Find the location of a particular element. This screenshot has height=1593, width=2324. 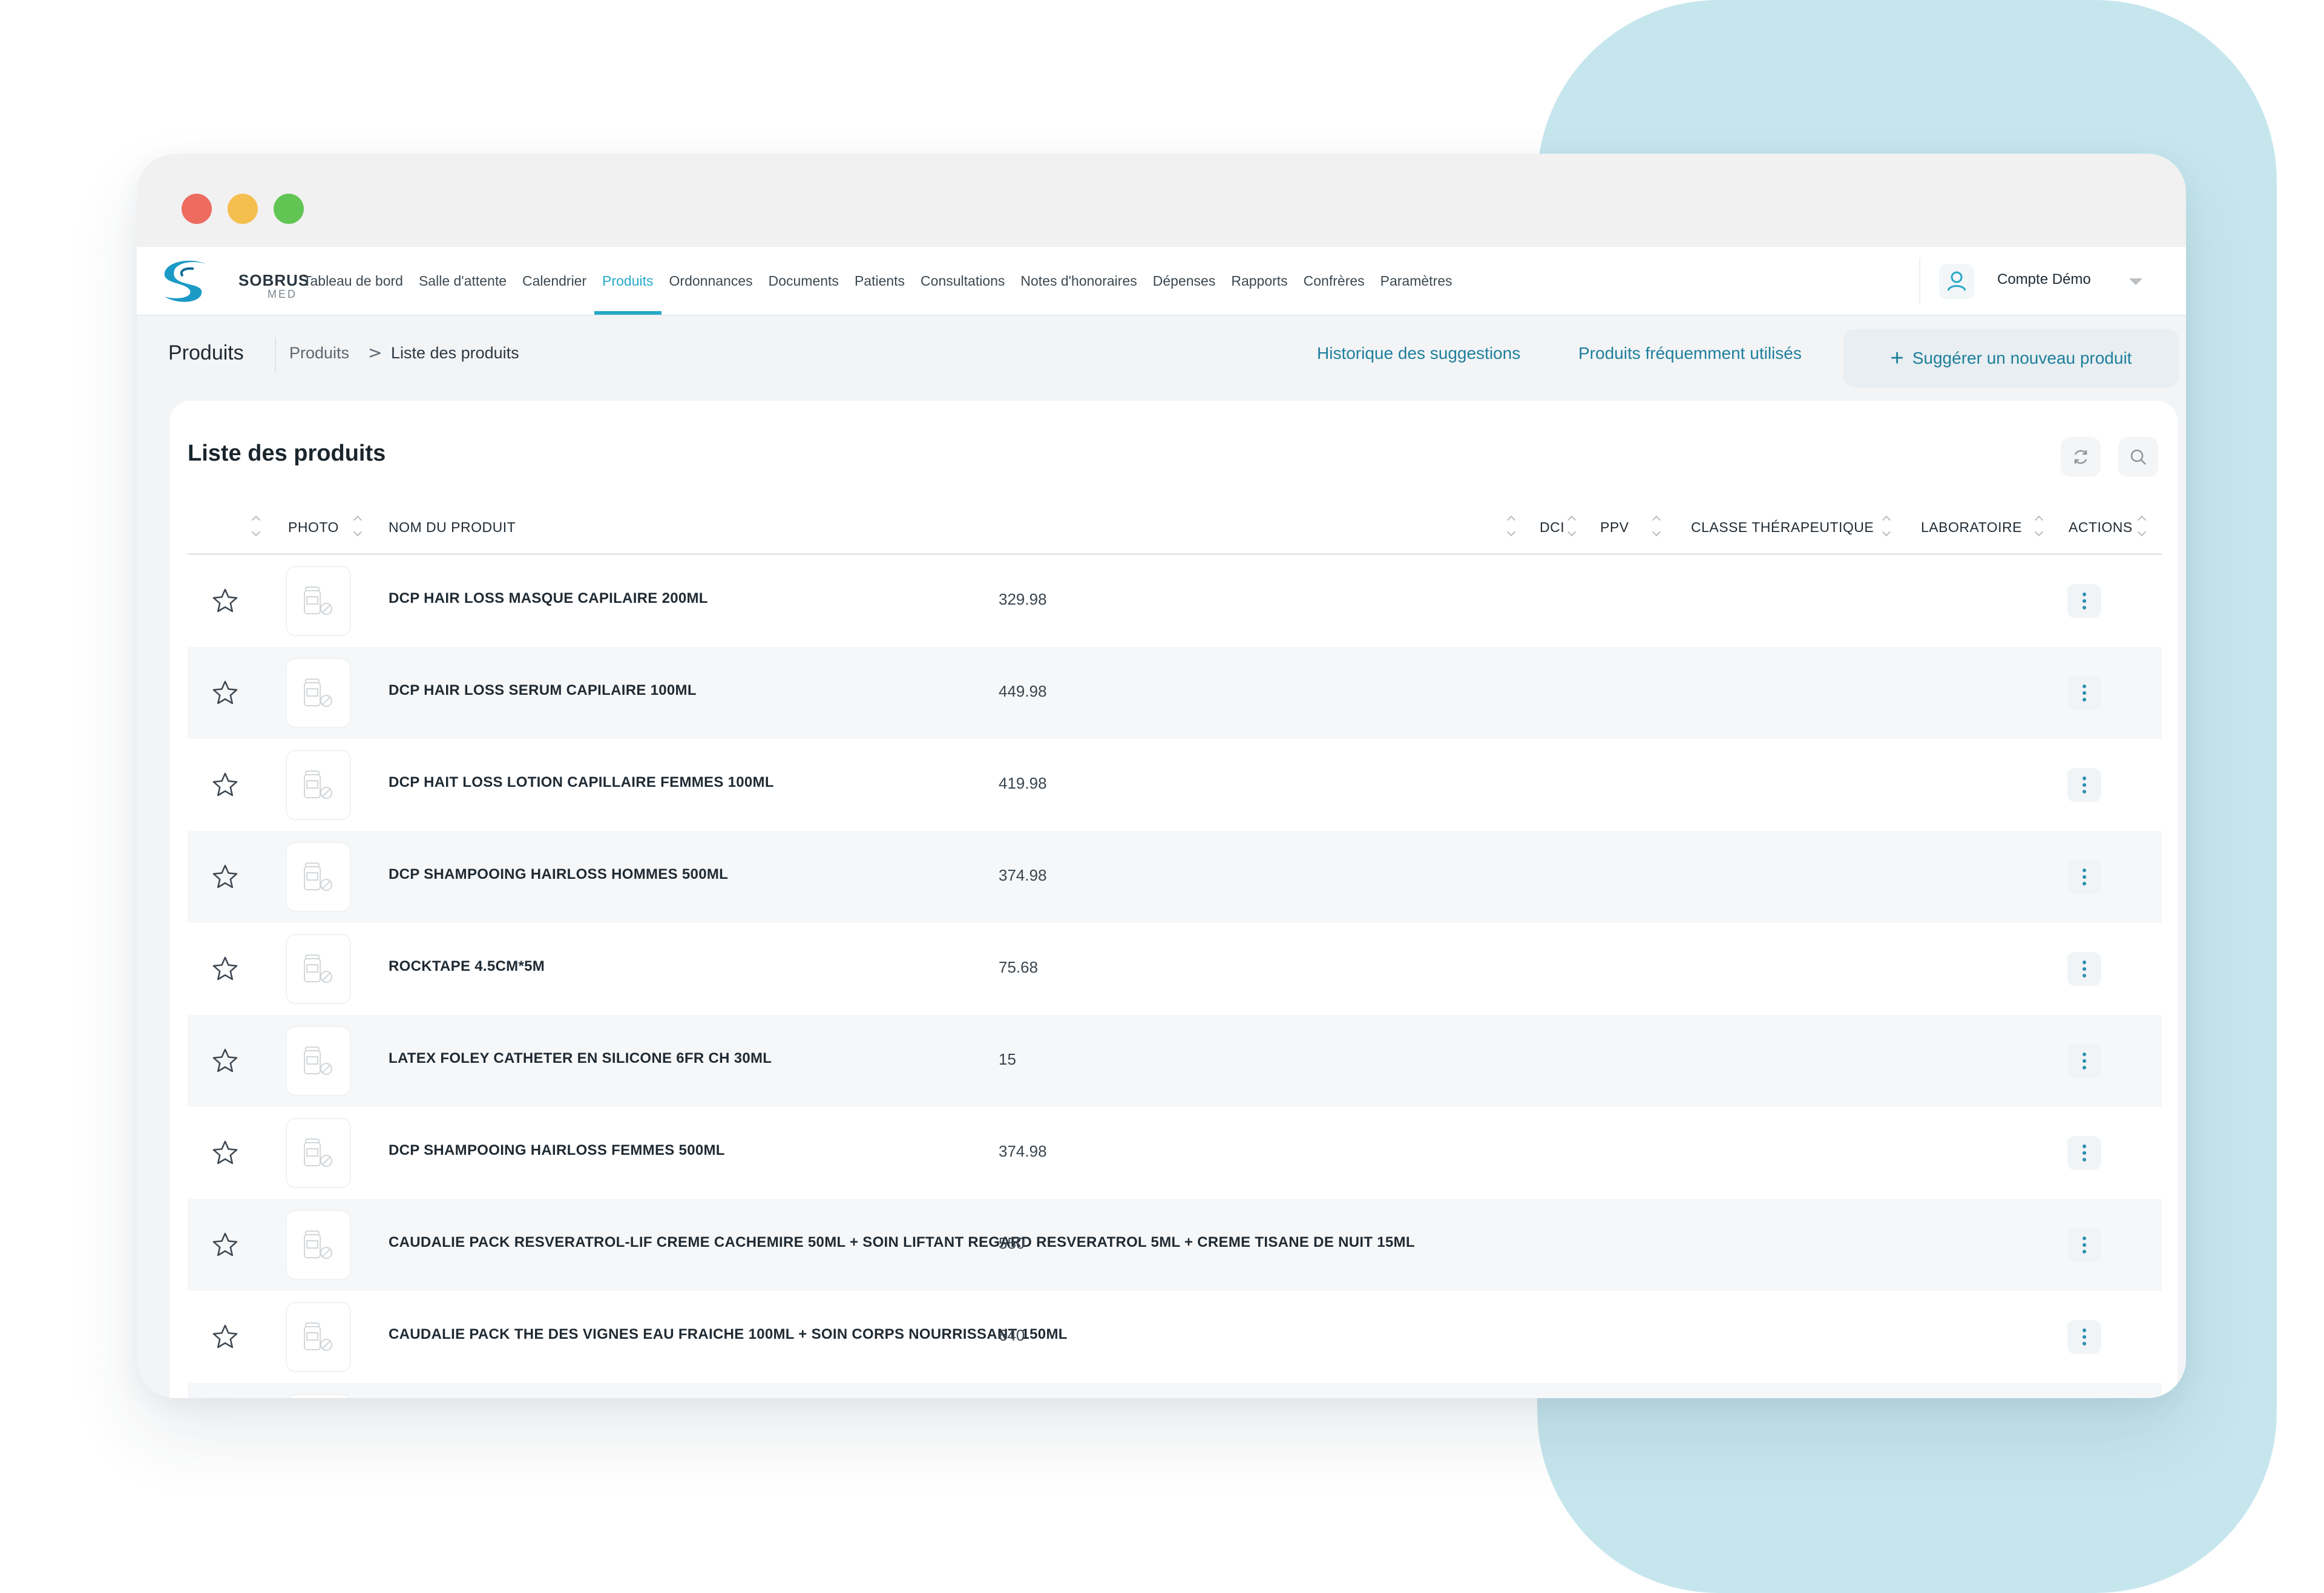

nav-item-produits: Produits is located at coordinates (627, 281).